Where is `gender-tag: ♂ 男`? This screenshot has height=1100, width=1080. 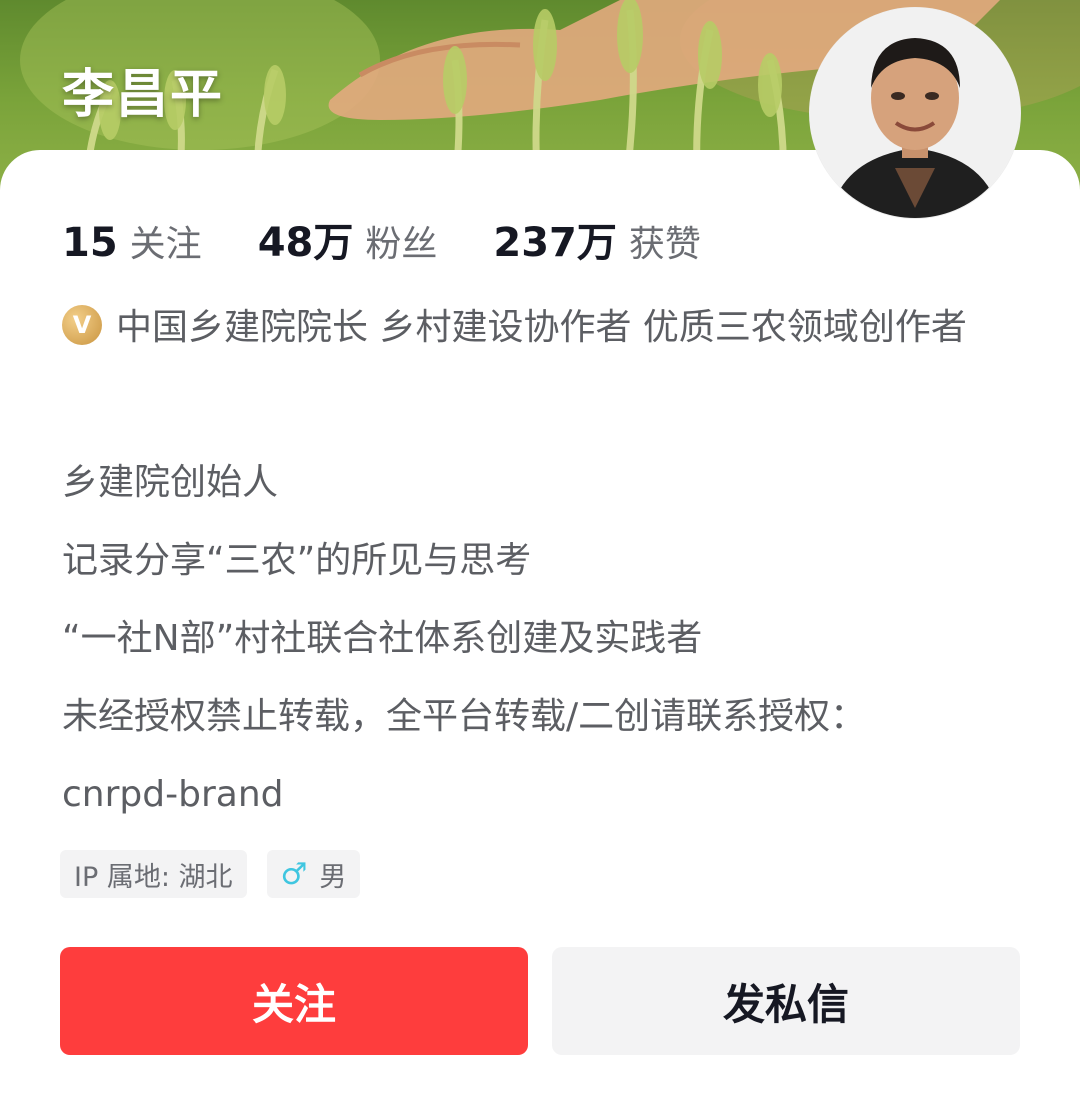 gender-tag: ♂ 男 is located at coordinates (313, 874).